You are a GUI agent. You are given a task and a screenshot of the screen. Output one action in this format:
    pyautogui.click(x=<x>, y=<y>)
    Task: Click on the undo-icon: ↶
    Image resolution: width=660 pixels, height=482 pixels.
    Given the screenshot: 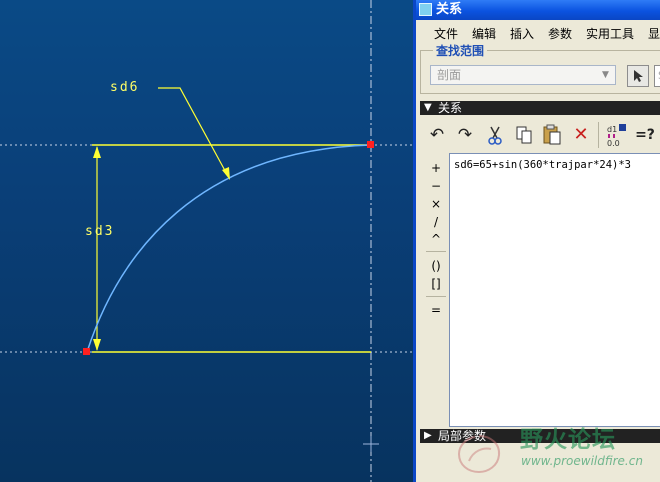 What is the action you would take?
    pyautogui.click(x=437, y=135)
    